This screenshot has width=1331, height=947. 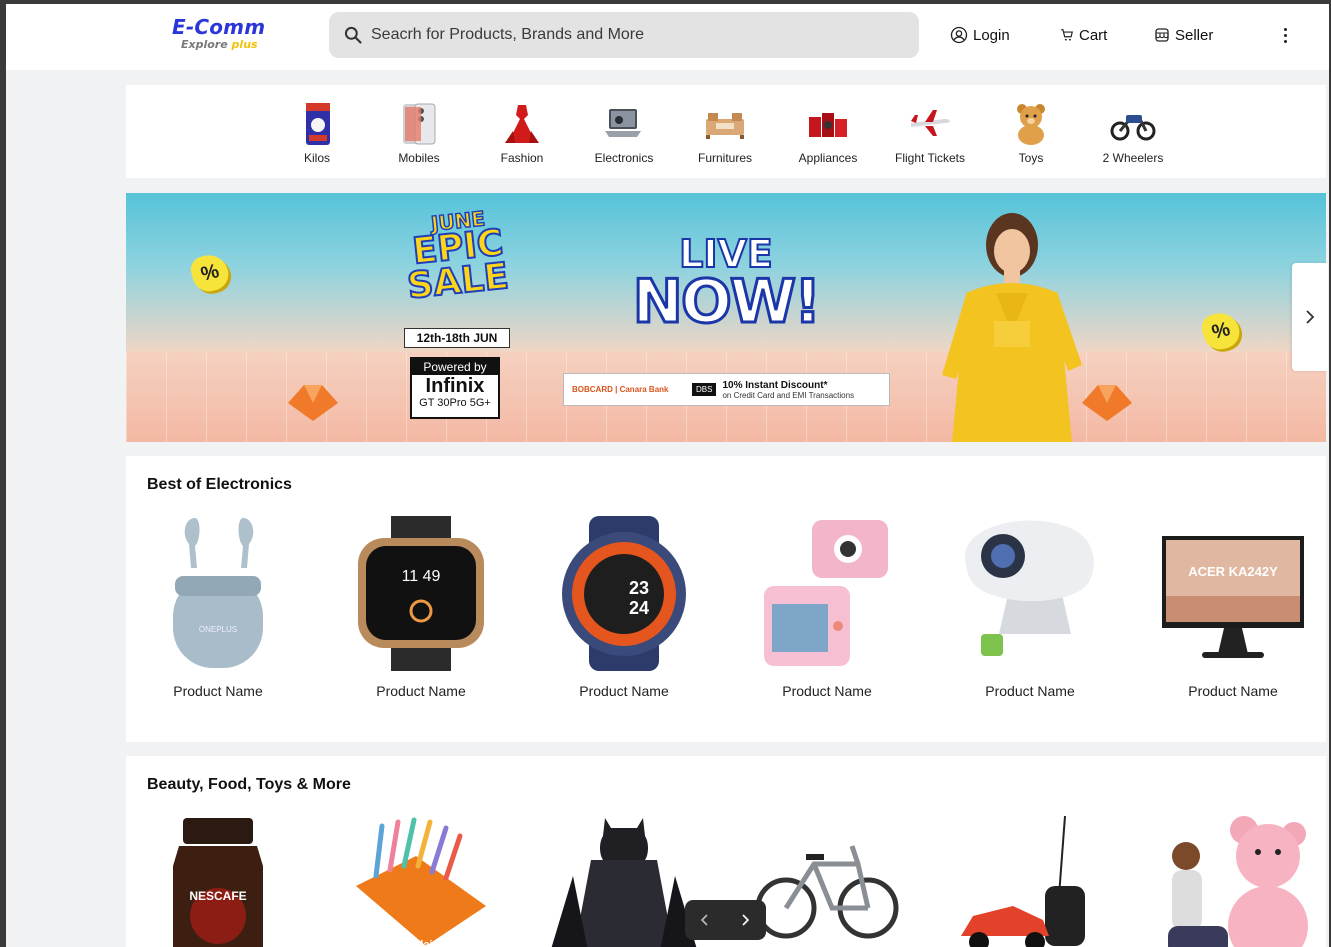 What do you see at coordinates (522, 158) in the screenshot?
I see `category-label: Fashion` at bounding box center [522, 158].